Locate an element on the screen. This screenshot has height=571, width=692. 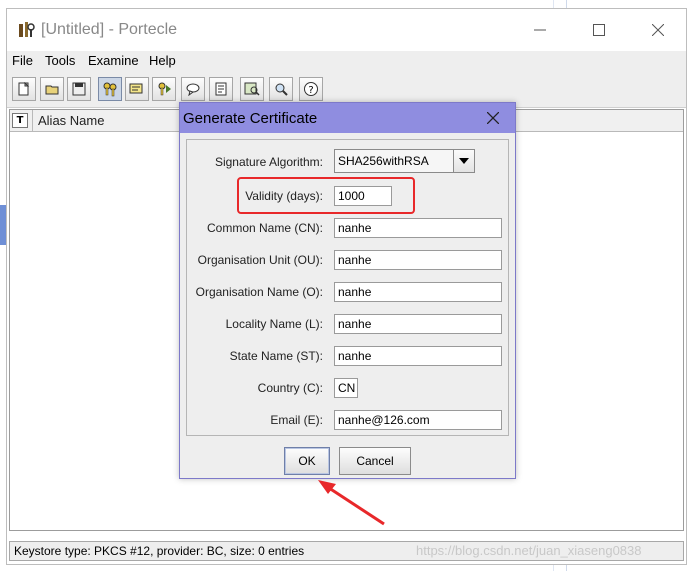
locality-name-label: Locality Name (L): is located at coordinates (274, 324).